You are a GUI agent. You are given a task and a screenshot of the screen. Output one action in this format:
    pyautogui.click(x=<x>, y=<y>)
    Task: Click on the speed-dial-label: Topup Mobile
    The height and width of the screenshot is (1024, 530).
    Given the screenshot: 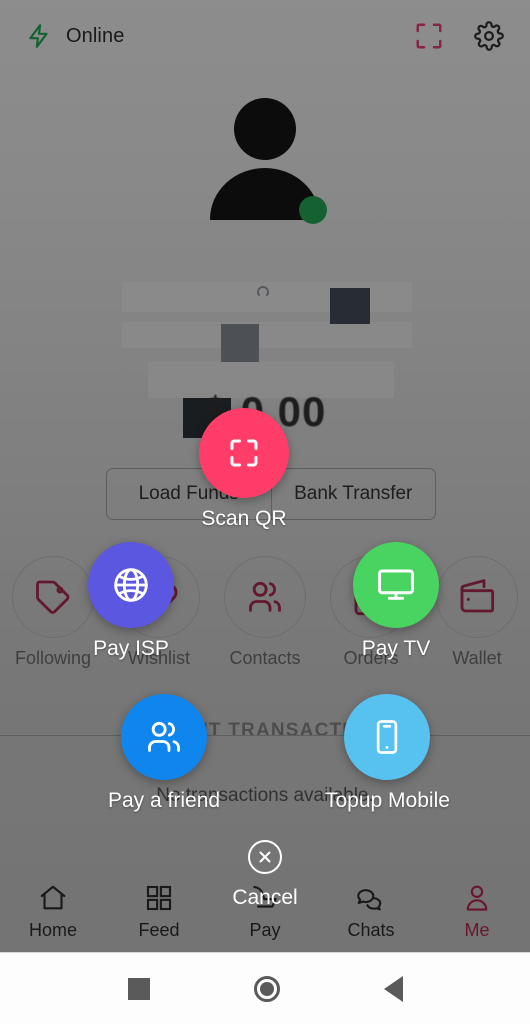 What is the action you would take?
    pyautogui.click(x=387, y=800)
    